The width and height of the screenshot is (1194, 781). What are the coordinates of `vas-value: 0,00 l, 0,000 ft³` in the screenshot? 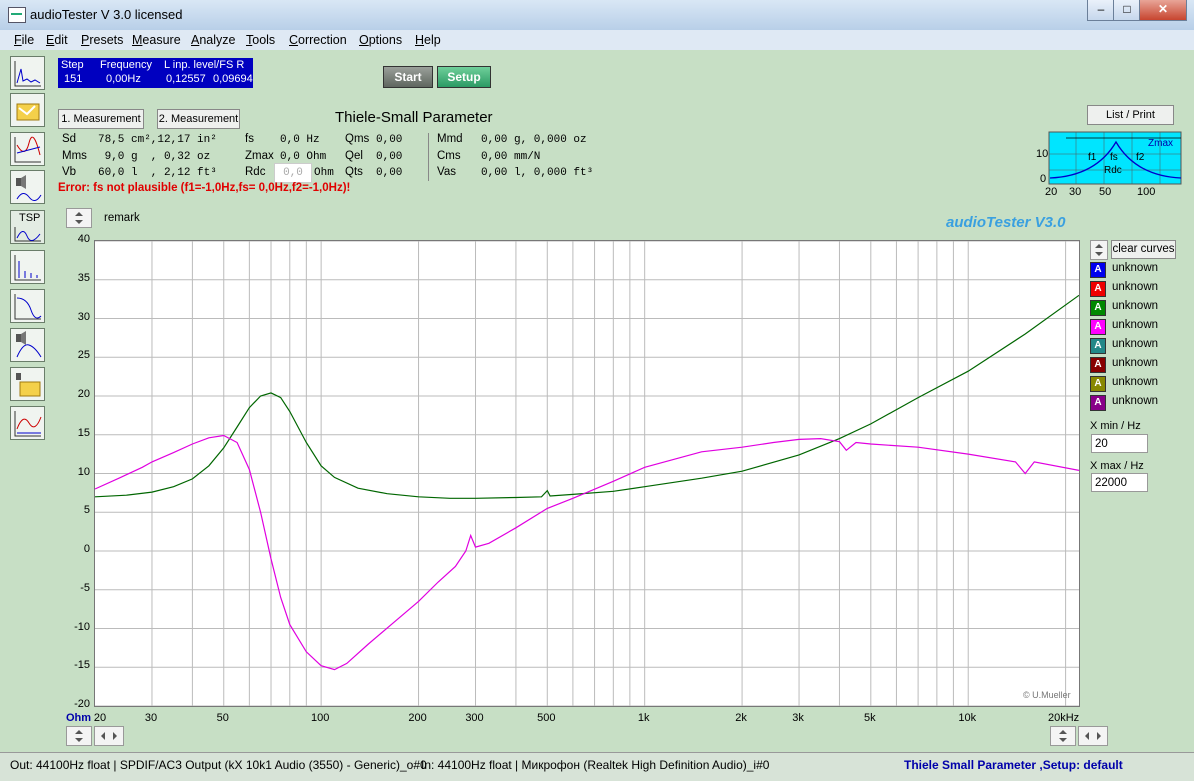 It's located at (537, 173).